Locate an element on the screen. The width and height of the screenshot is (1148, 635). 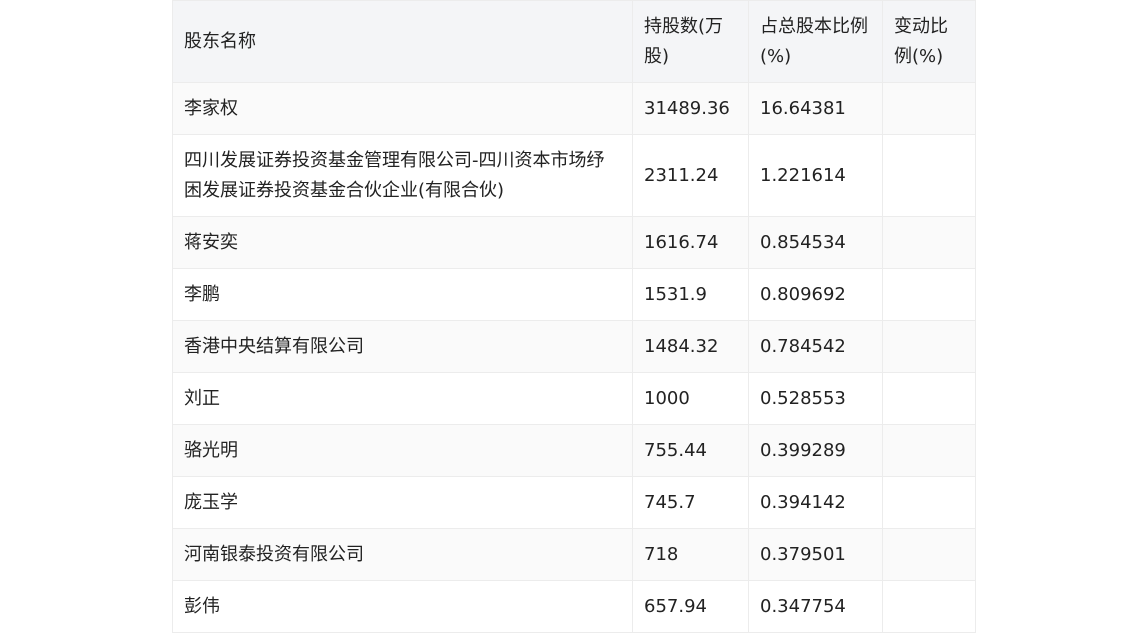
table-row: 骆光明 755.44 0.399289 is located at coordinates (574, 450).